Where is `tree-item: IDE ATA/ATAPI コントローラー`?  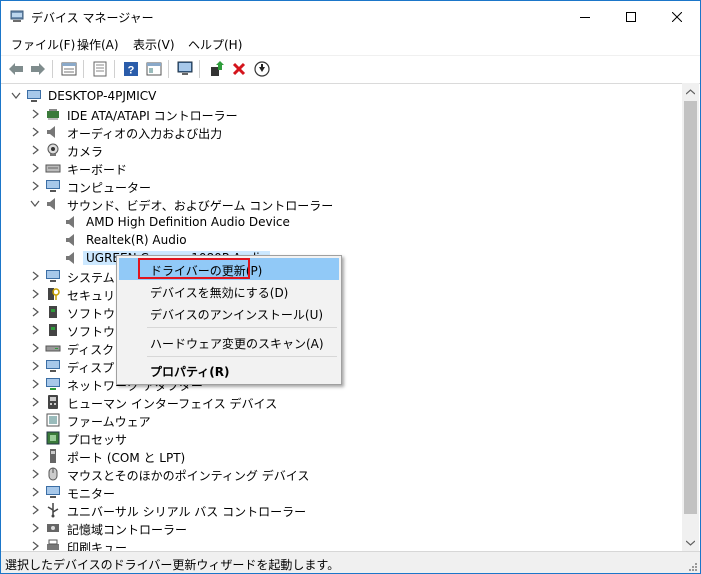 tree-item: IDE ATA/ATAPI コントローラー is located at coordinates (341, 114).